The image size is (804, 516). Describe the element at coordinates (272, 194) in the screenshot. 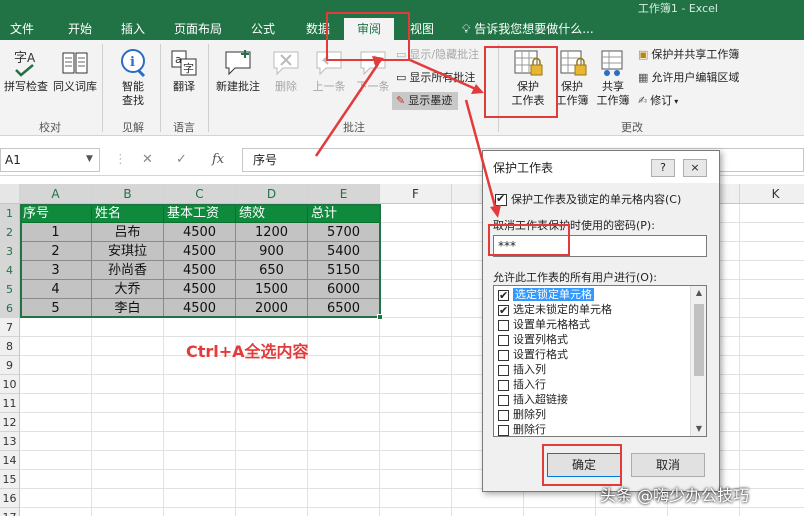

I see `column-header-d: D` at that location.